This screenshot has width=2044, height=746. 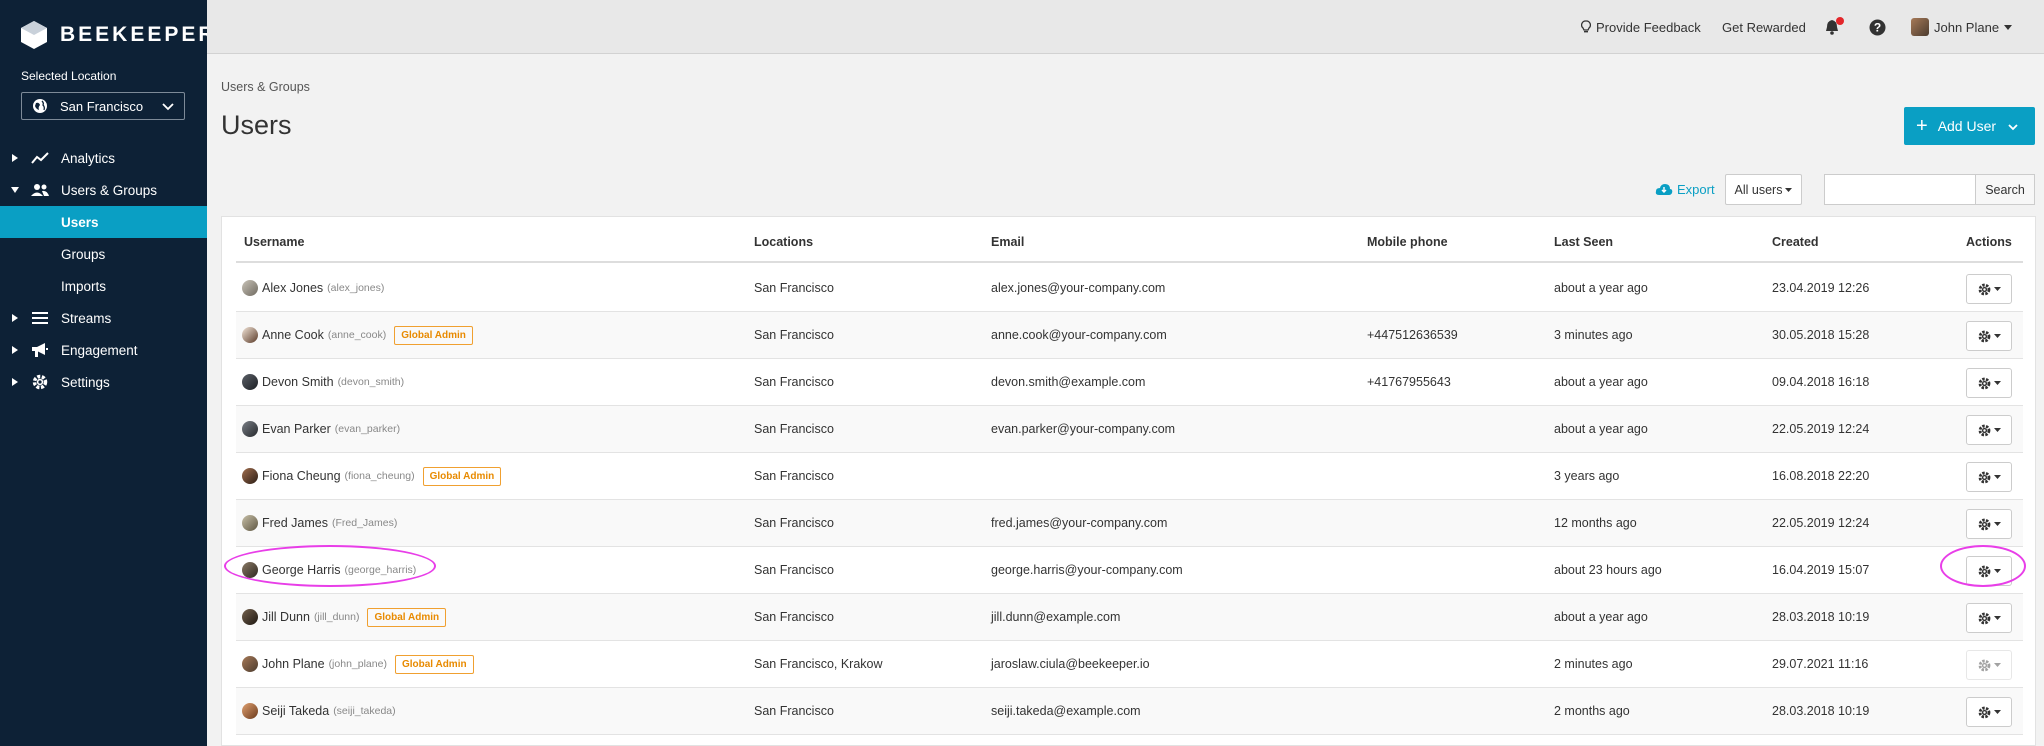 I want to click on export-button: Export, so click(x=1685, y=189).